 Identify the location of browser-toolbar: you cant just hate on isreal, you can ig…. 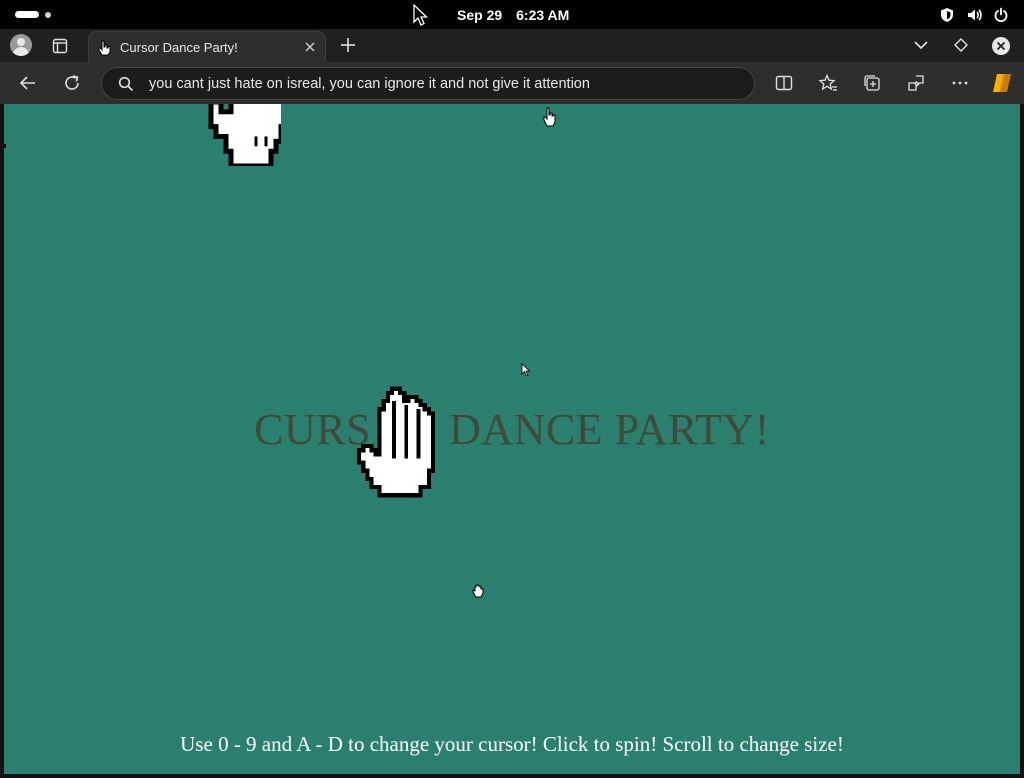
(512, 83).